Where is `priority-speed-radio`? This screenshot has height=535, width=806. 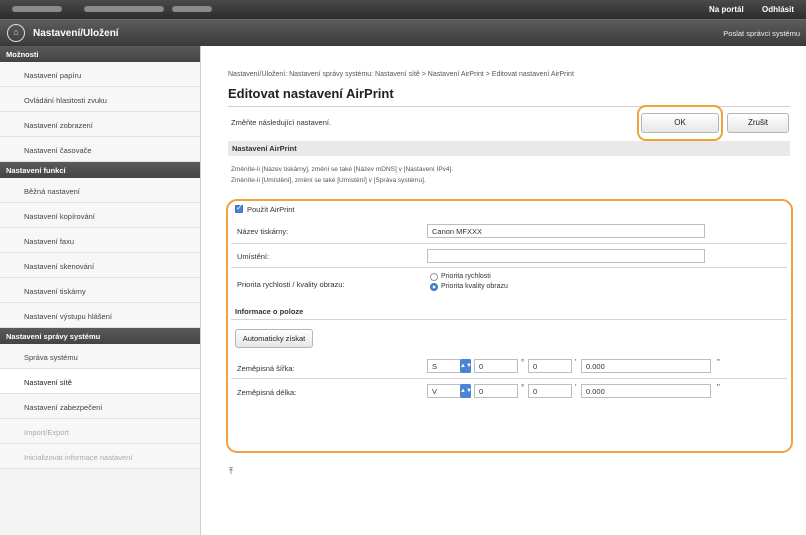 priority-speed-radio is located at coordinates (434, 277).